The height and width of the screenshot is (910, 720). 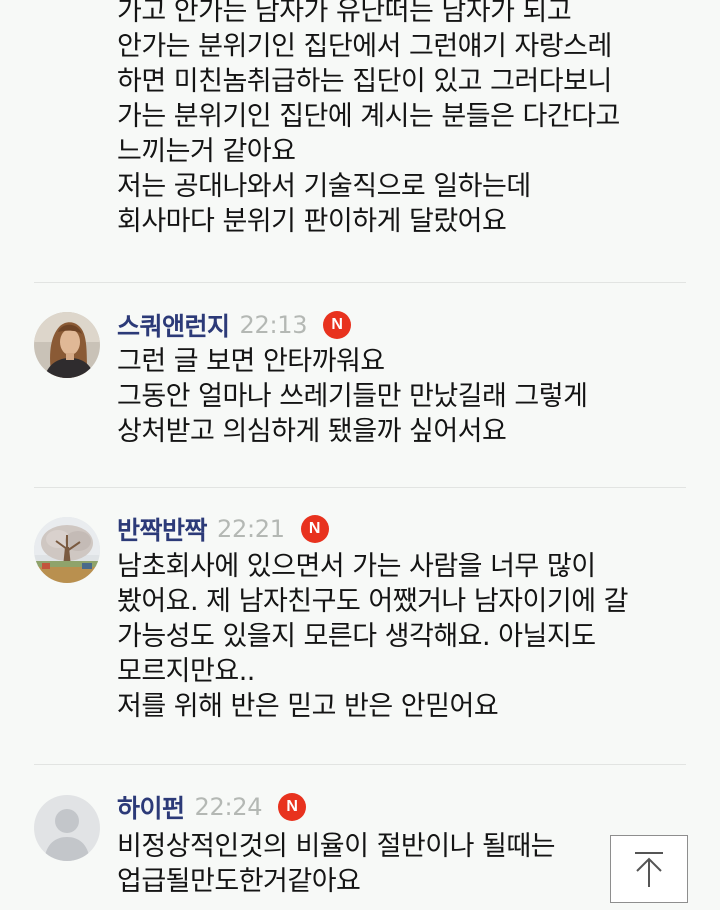 I want to click on comment-text-line: 봤어요. 제 남자친구도 어쨌거나 남자이기에 갈, so click(x=372, y=601).